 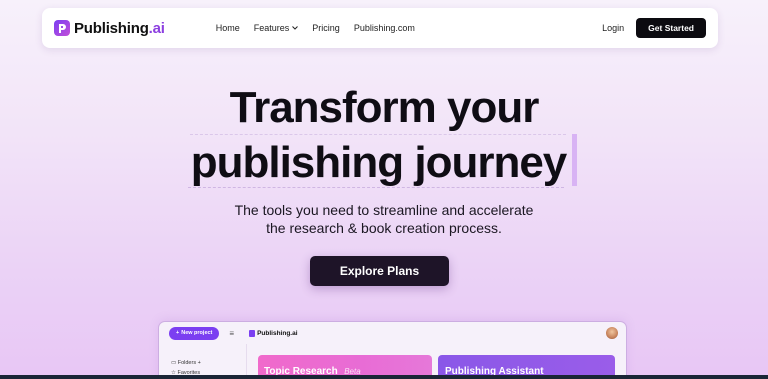 I want to click on sidebar-item-folders-label: Folders, so click(x=187, y=363).